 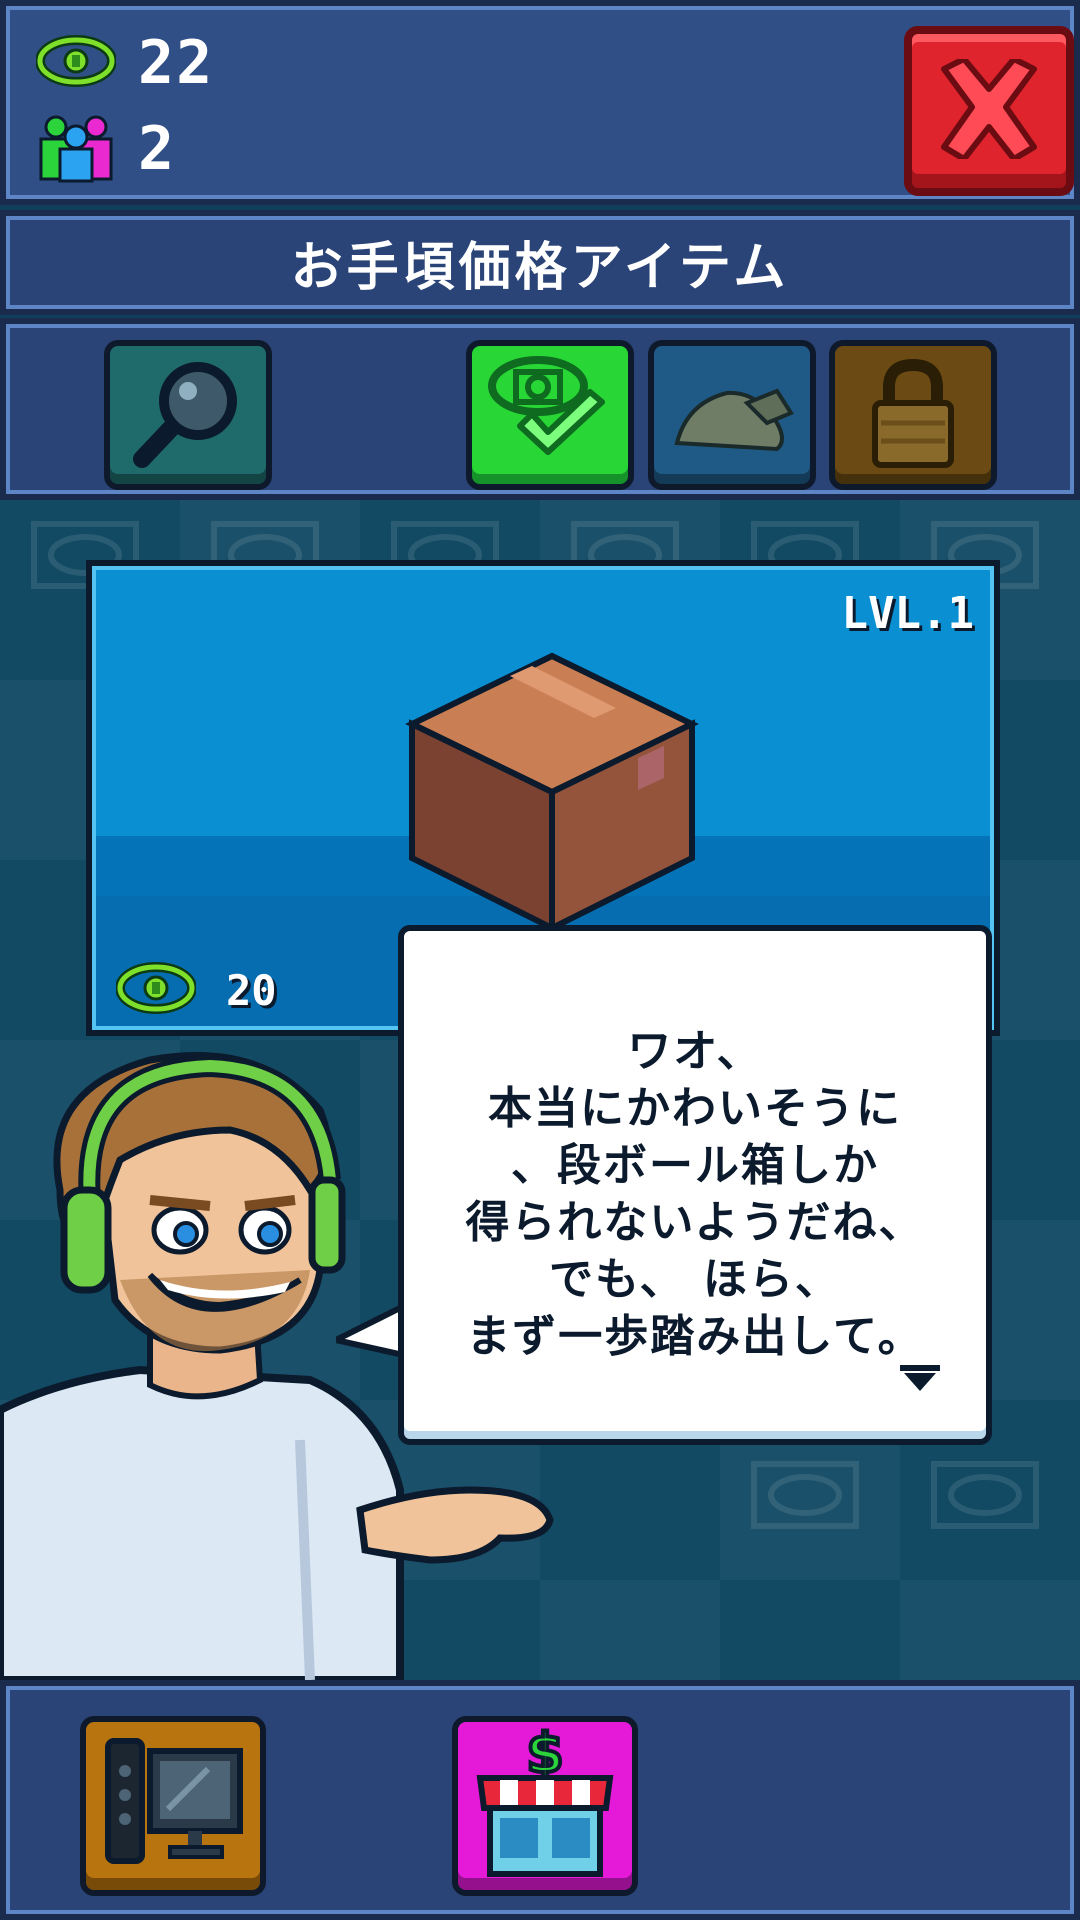 What do you see at coordinates (907, 613) in the screenshot?
I see `item-level: LVL.1` at bounding box center [907, 613].